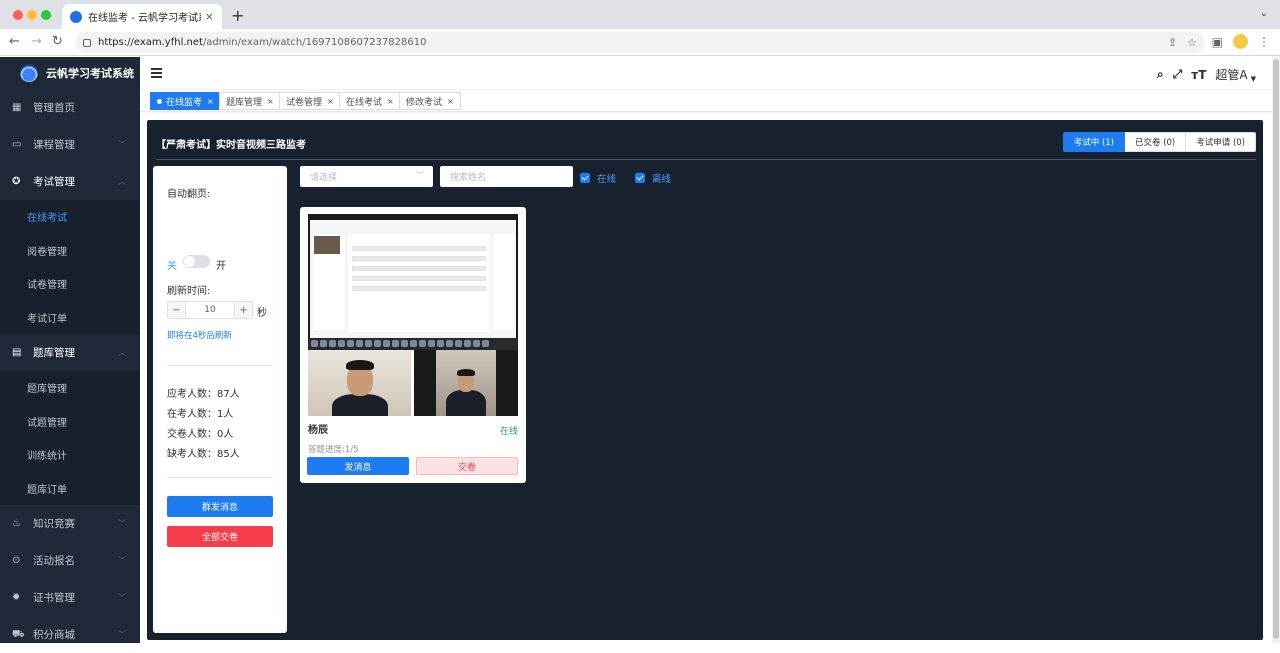  What do you see at coordinates (70, 560) in the screenshot?
I see `sidebar-item-activity: ⊙ 活动报名 ﹀` at bounding box center [70, 560].